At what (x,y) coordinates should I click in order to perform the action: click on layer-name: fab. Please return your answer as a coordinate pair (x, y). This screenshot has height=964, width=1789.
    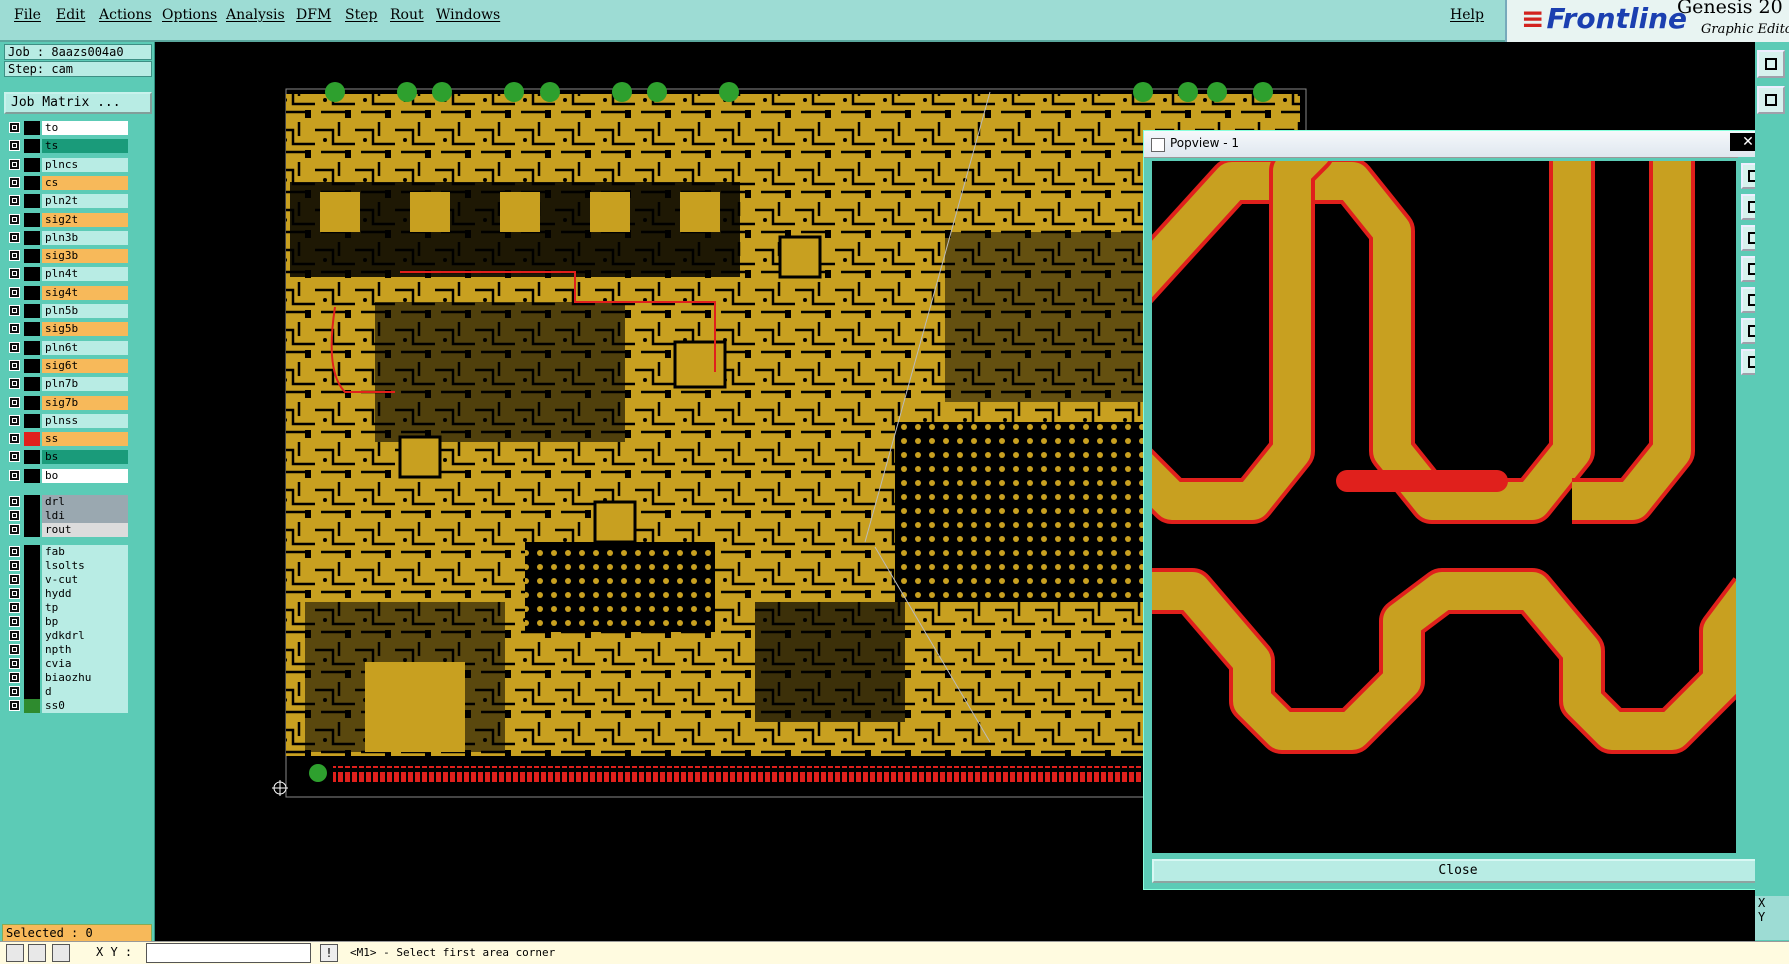
    Looking at the image, I should click on (85, 552).